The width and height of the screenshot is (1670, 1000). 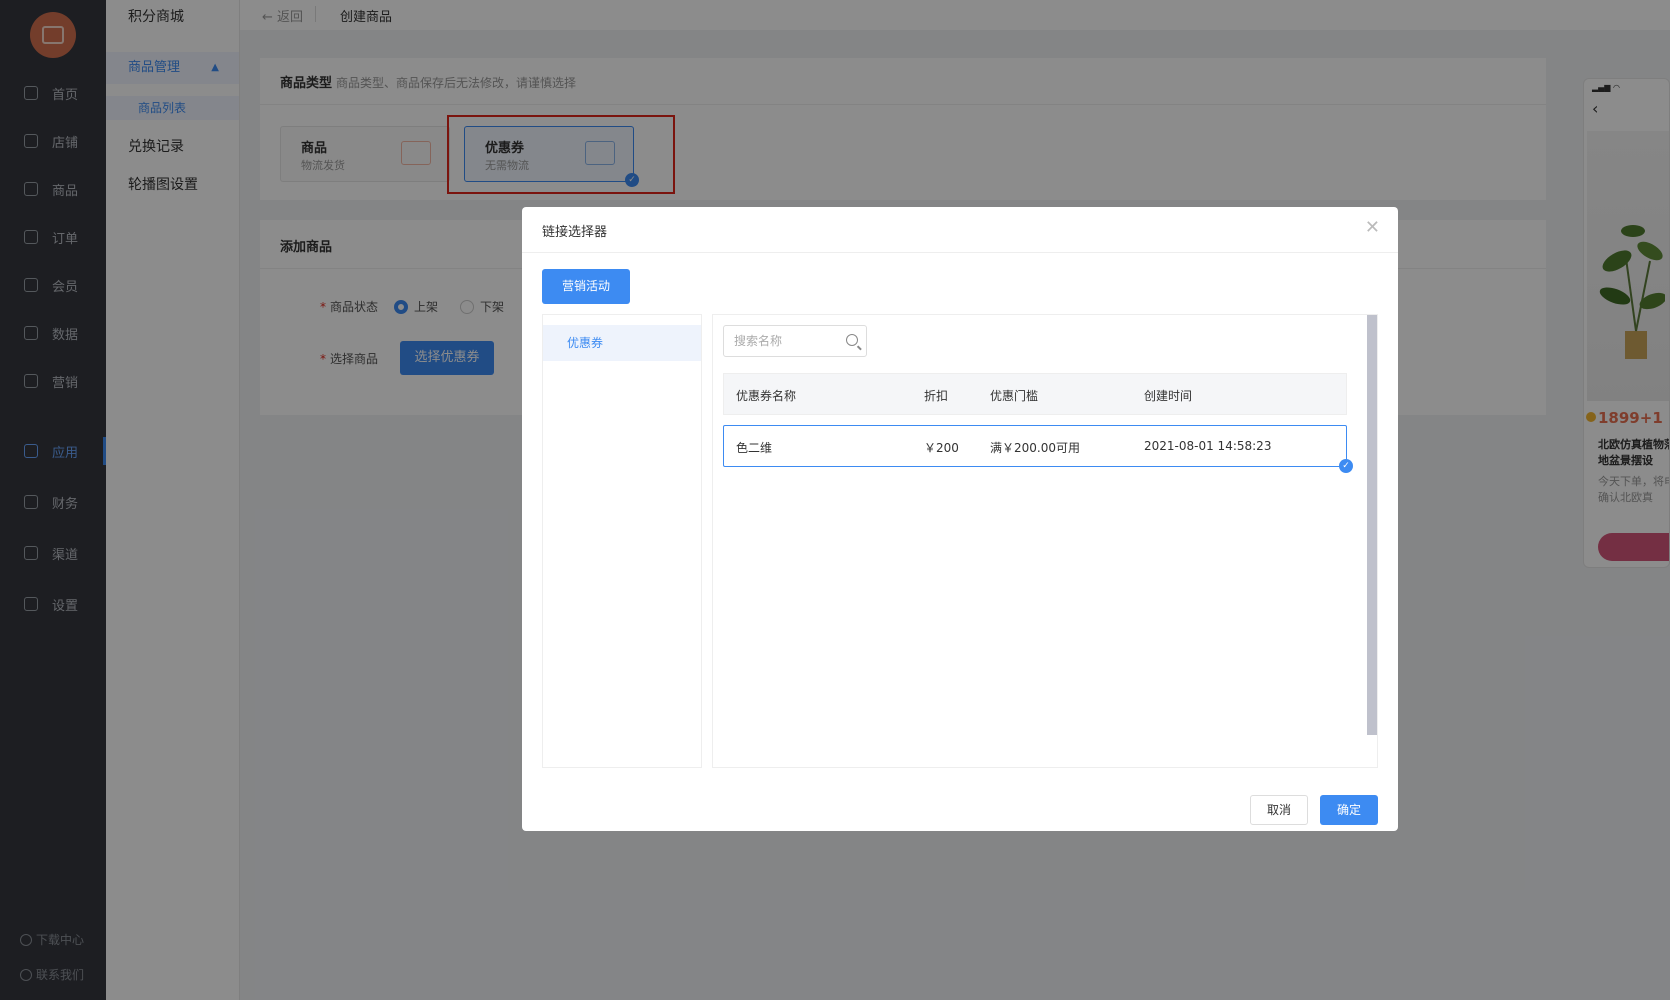 I want to click on close-icon: ✕, so click(x=1372, y=227).